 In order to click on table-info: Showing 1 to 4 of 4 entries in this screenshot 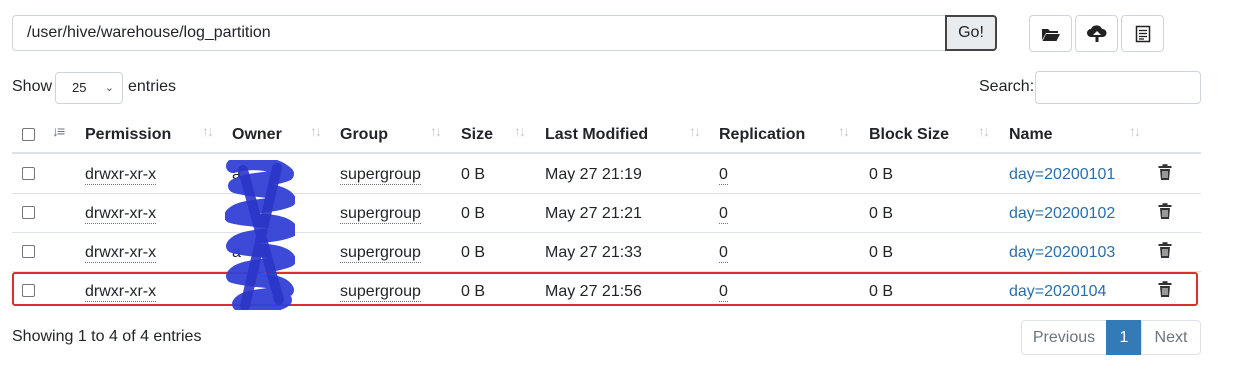, I will do `click(107, 336)`.